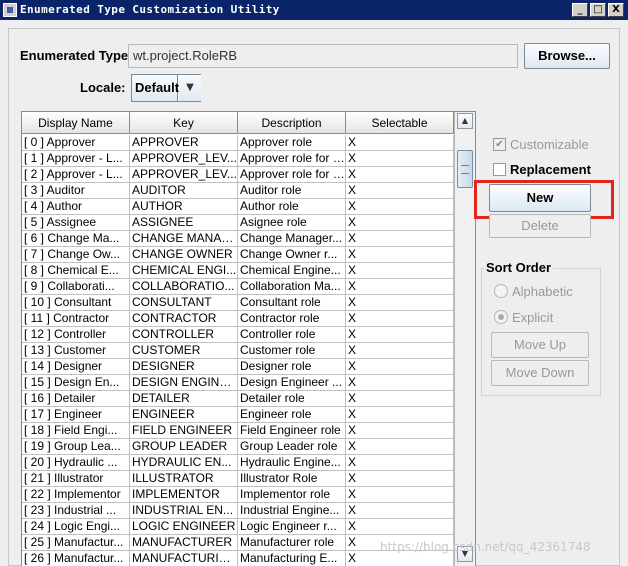 Image resolution: width=628 pixels, height=566 pixels. What do you see at coordinates (465, 169) in the screenshot?
I see `scroll-thumb` at bounding box center [465, 169].